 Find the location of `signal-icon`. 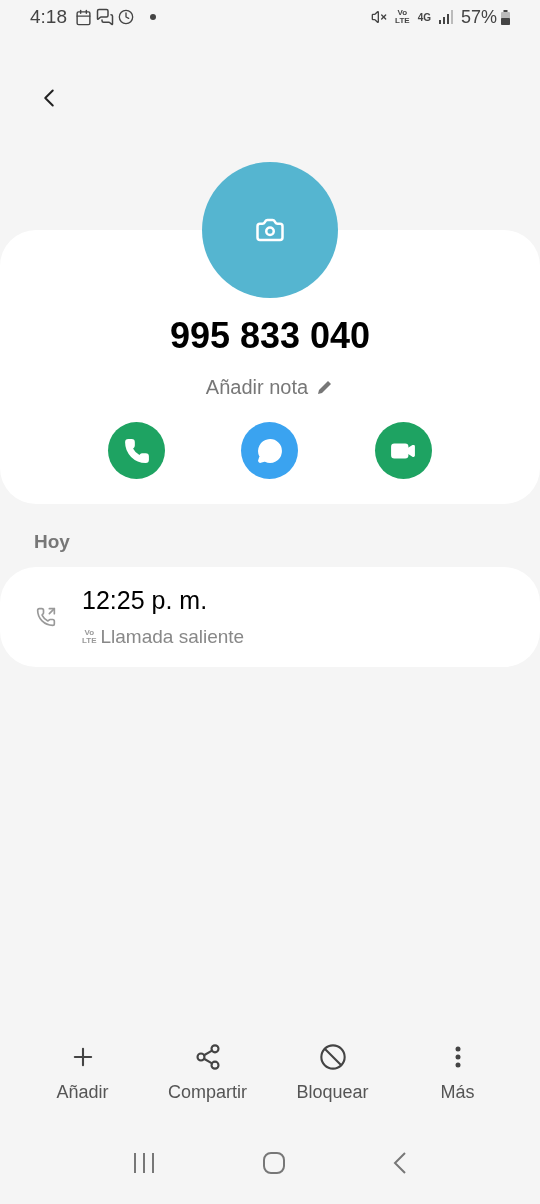

signal-icon is located at coordinates (445, 17).